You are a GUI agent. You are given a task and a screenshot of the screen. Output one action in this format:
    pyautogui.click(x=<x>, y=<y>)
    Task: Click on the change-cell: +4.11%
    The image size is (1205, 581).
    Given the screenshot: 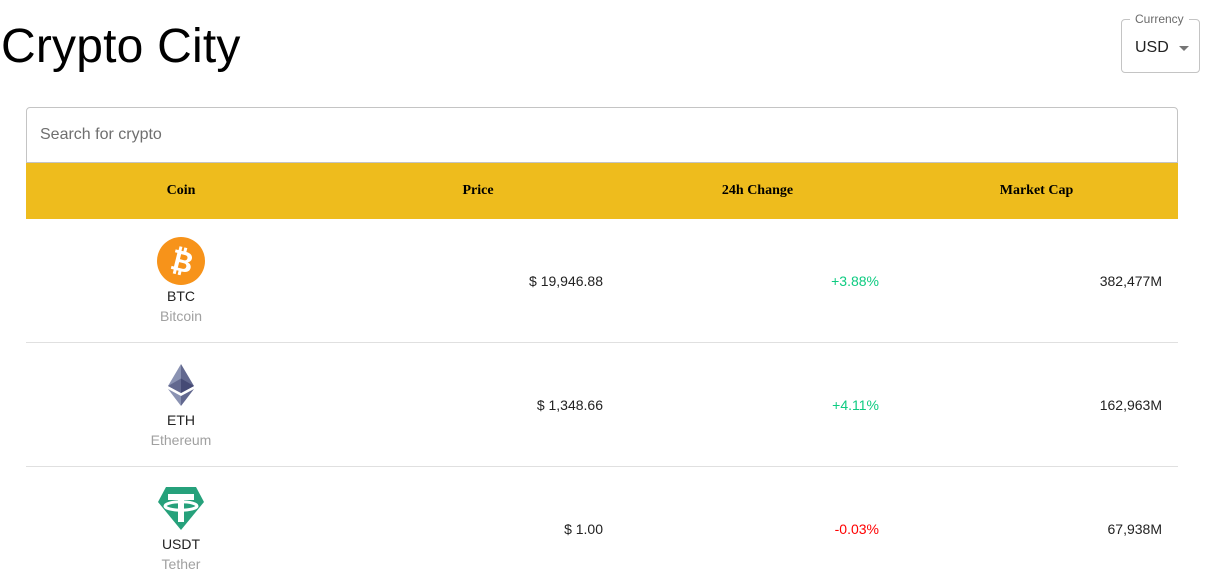 What is the action you would take?
    pyautogui.click(x=749, y=404)
    